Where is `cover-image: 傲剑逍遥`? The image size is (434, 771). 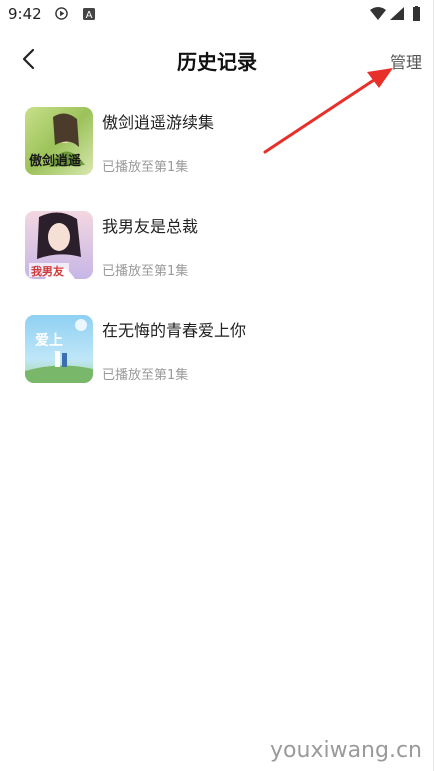 cover-image: 傲剑逍遥 is located at coordinates (59, 141).